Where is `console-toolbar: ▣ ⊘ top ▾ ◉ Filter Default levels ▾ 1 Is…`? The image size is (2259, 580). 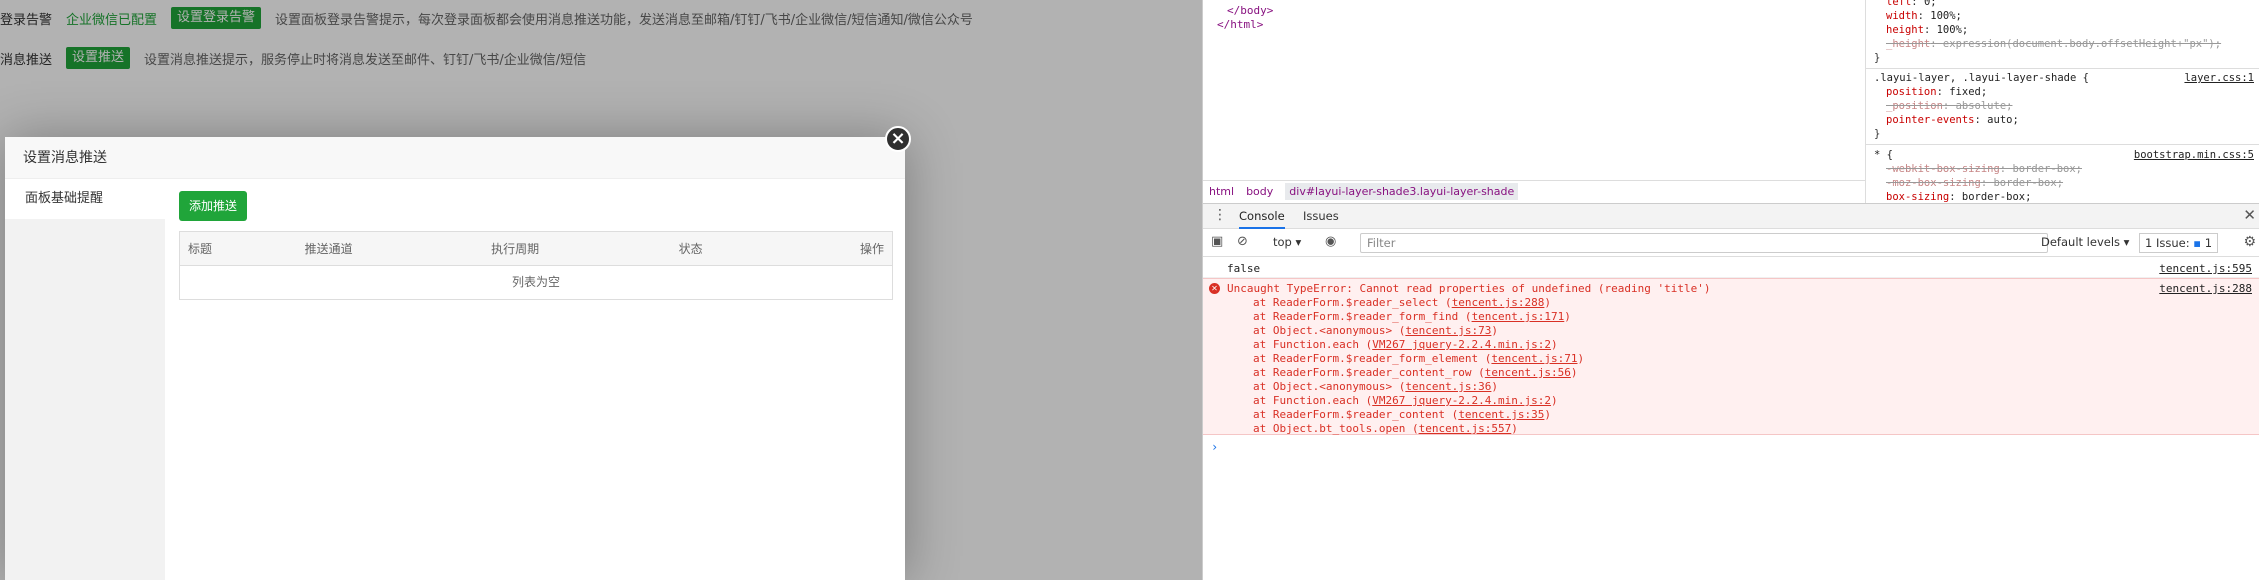 console-toolbar: ▣ ⊘ top ▾ ◉ Filter Default levels ▾ 1 Is… is located at coordinates (1731, 243).